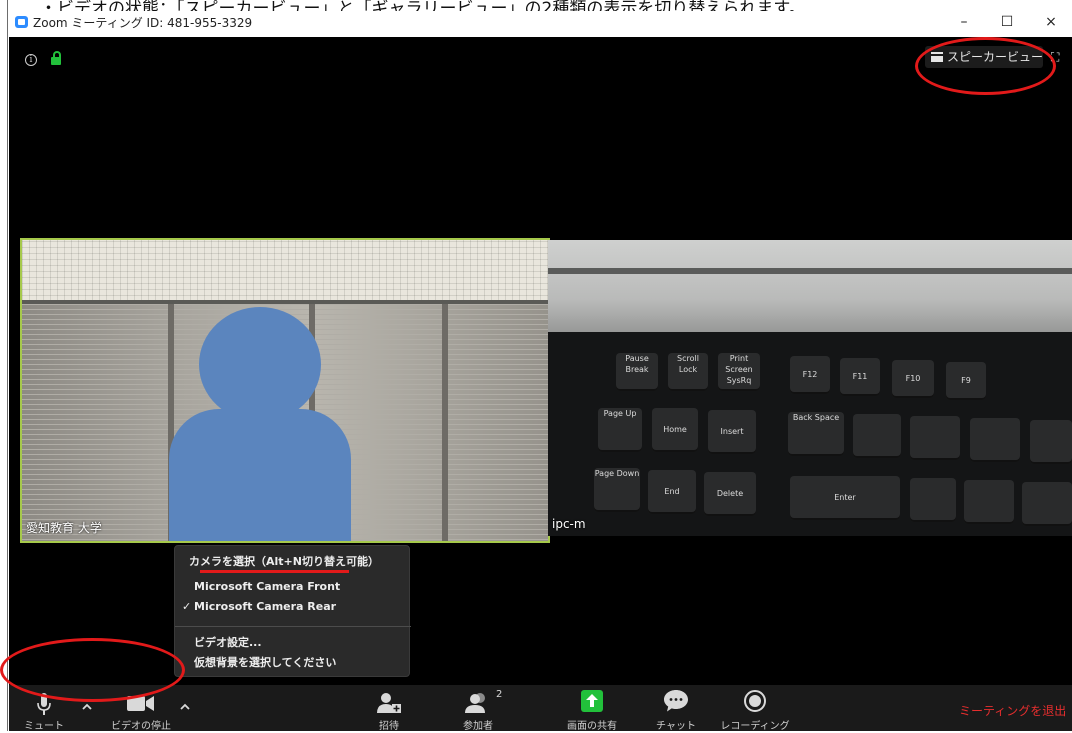 This screenshot has width=1072, height=733. Describe the element at coordinates (985, 66) in the screenshot. I see `annotation-circle-speaker-view` at that location.